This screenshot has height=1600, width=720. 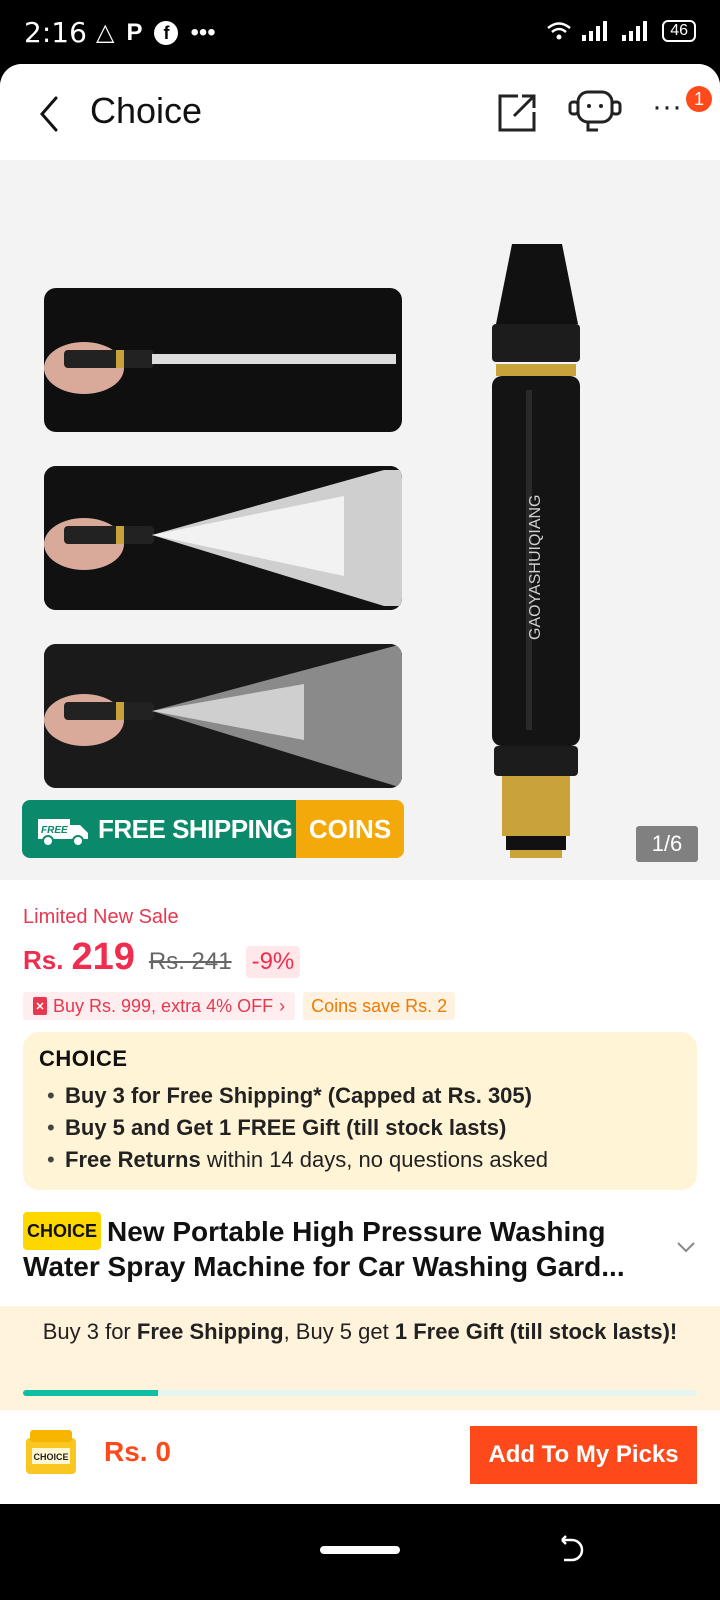 What do you see at coordinates (273, 962) in the screenshot?
I see `discount-badge: -9%` at bounding box center [273, 962].